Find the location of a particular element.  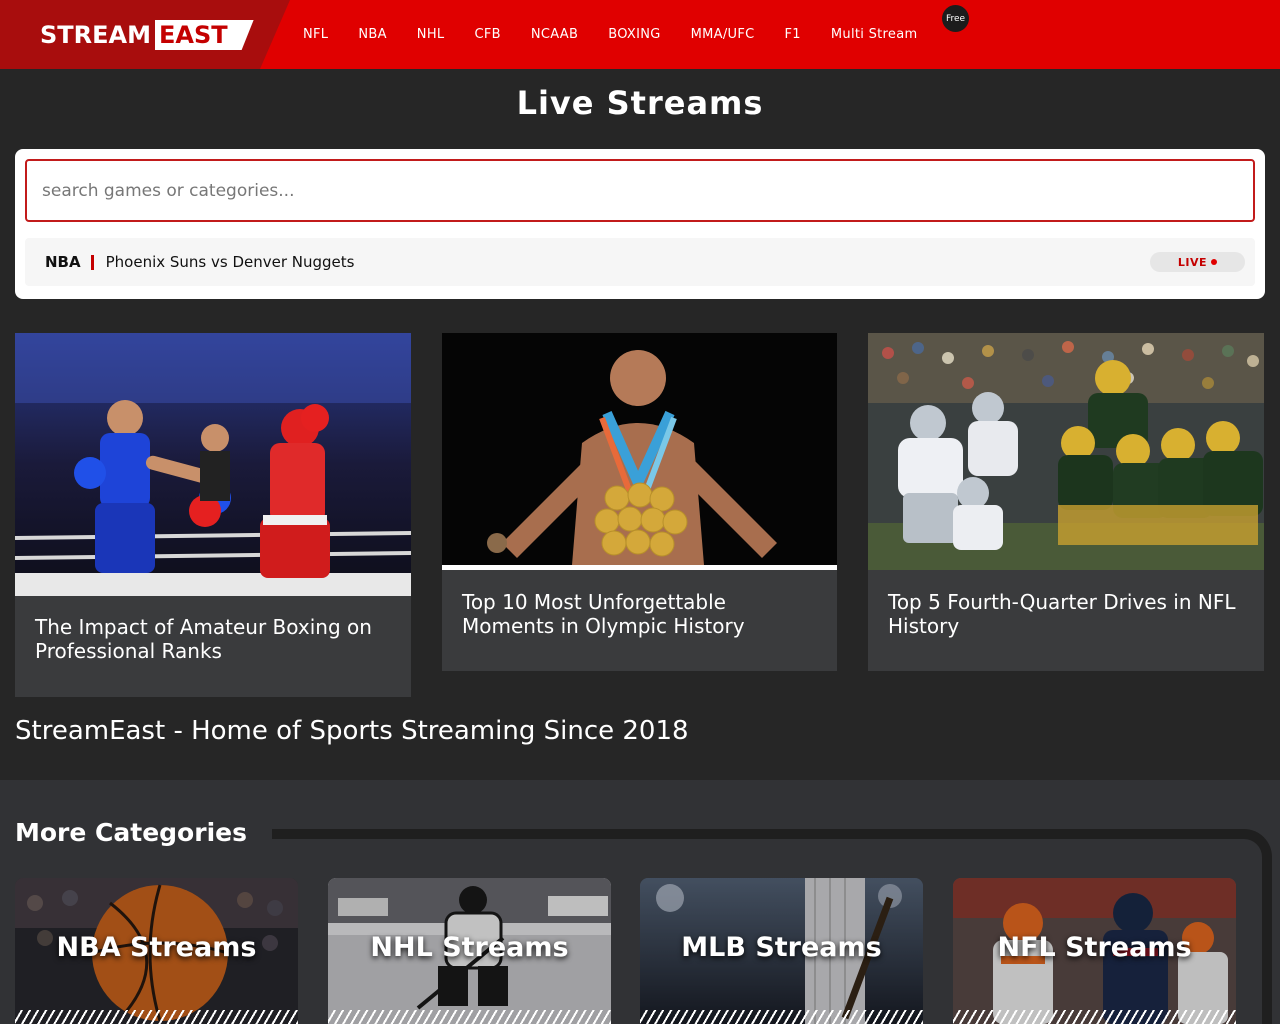

category-label: NBA Streams is located at coordinates (156, 947).